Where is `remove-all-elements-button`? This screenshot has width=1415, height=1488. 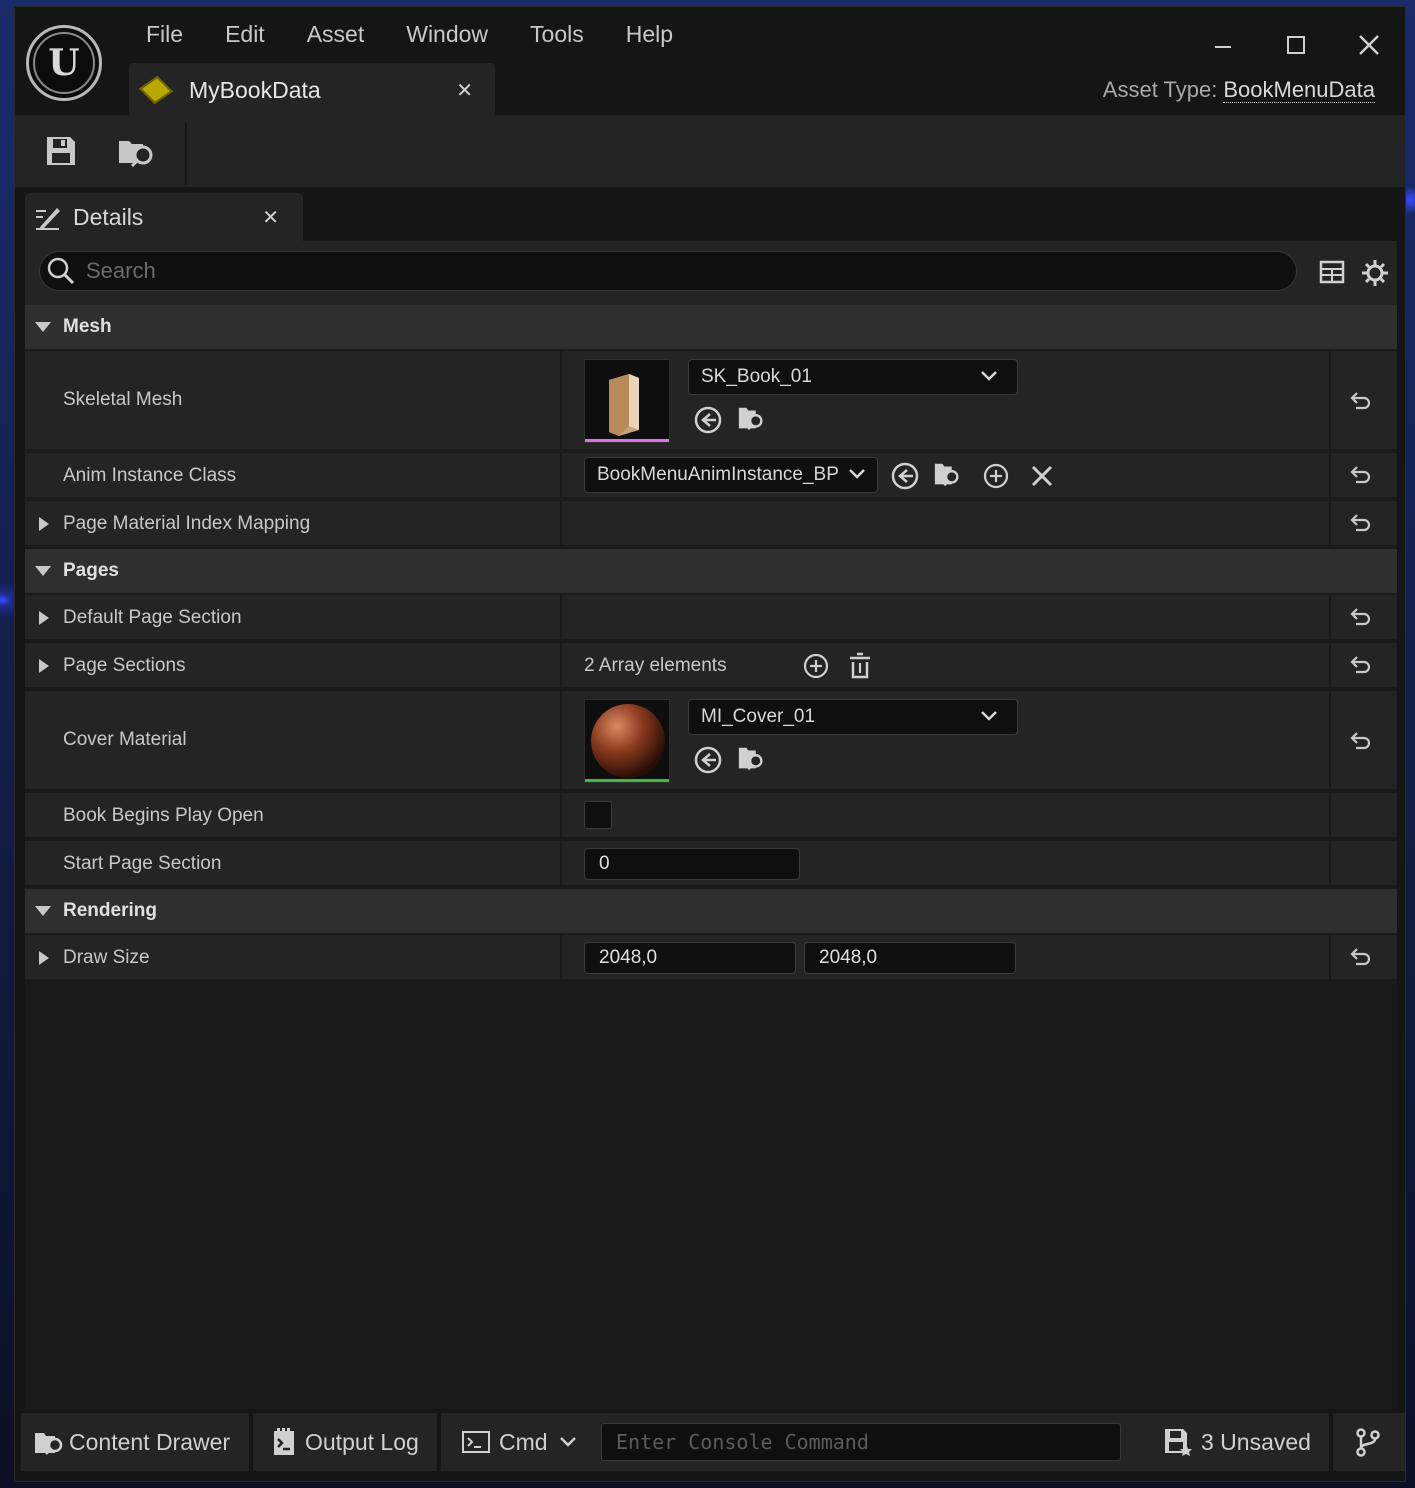 remove-all-elements-button is located at coordinates (860, 666).